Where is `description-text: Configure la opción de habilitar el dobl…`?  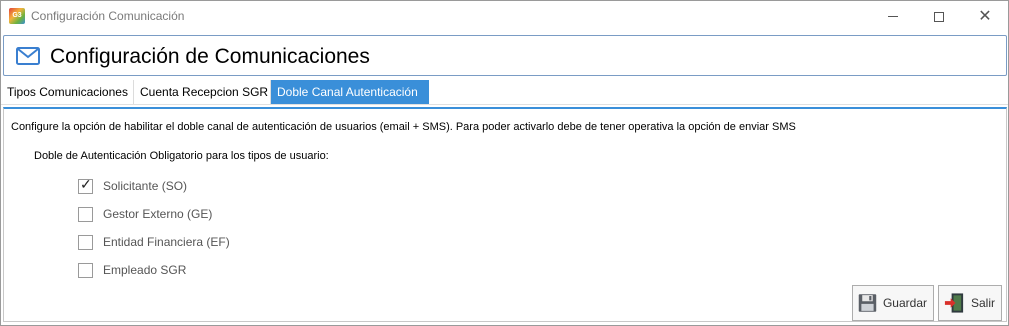
description-text: Configure la opción de habilitar el dobl… is located at coordinates (403, 127).